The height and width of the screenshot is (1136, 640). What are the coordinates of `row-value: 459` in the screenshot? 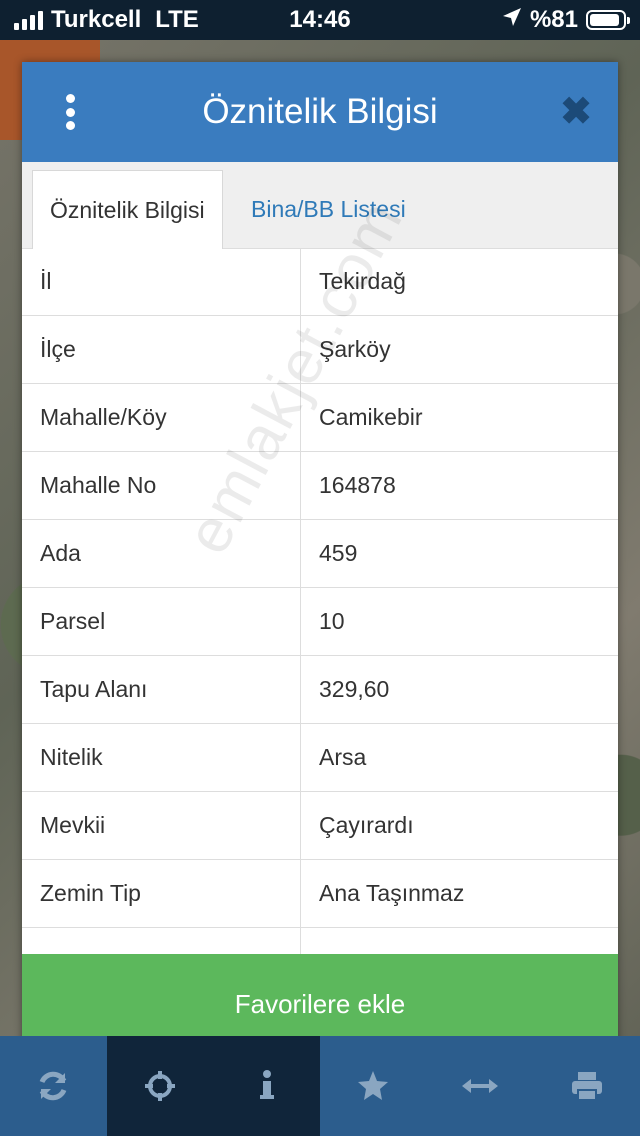 It's located at (338, 553).